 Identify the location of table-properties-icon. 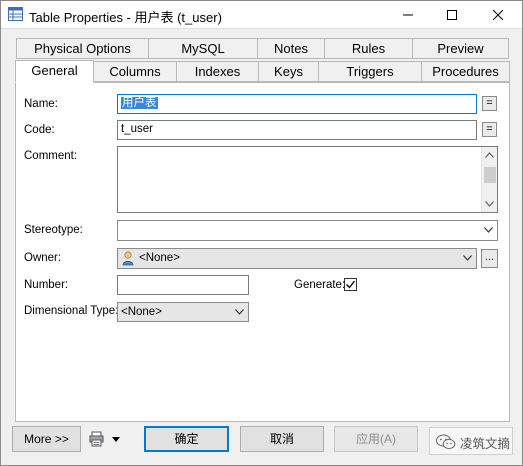
(15, 14).